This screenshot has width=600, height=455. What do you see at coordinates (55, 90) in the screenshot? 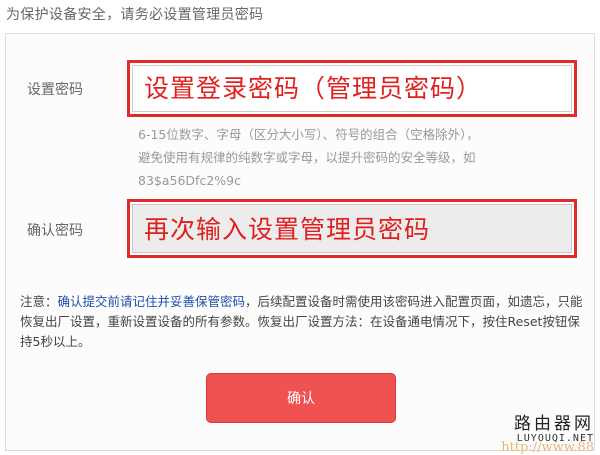
I see `password-label: 设置密码` at bounding box center [55, 90].